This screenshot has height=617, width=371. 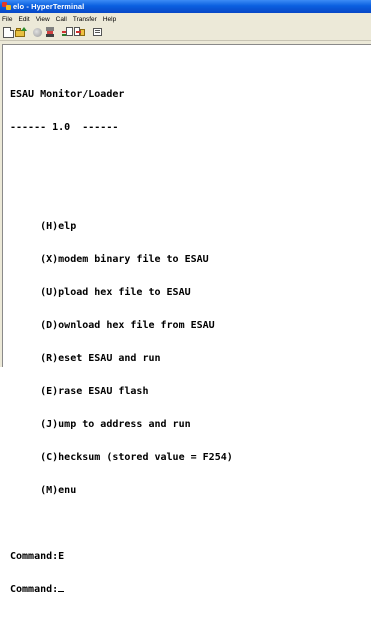 What do you see at coordinates (79, 32) in the screenshot?
I see `receive-icon` at bounding box center [79, 32].